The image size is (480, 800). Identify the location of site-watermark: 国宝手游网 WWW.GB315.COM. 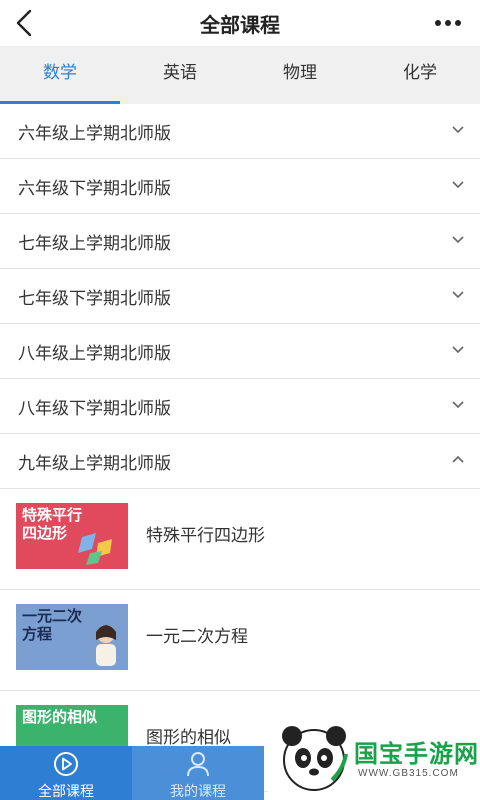
(374, 757).